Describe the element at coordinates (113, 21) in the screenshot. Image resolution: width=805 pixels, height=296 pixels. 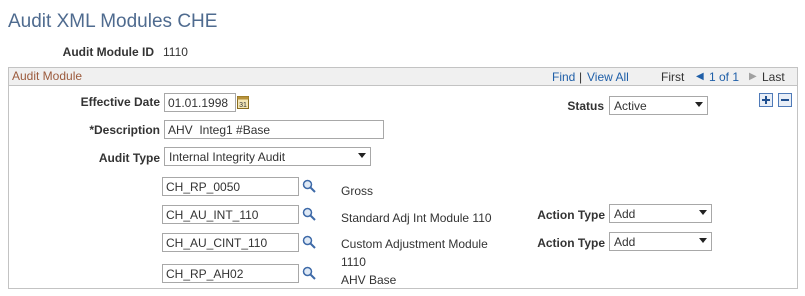
I see `page-title: Audit XML Modules CHE` at that location.